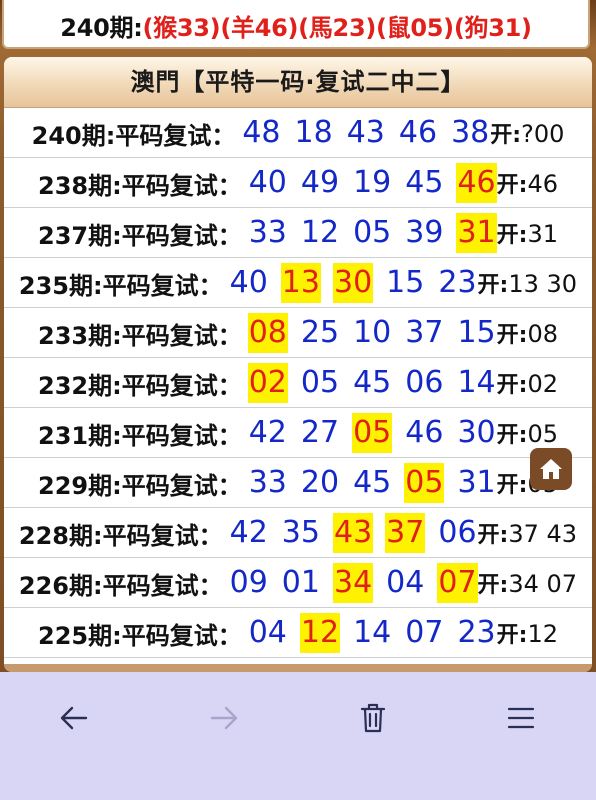 This screenshot has width=596, height=800. I want to click on prediction-row: 232期:平码复试： 02 05 45 06 14 开:02, so click(298, 383).